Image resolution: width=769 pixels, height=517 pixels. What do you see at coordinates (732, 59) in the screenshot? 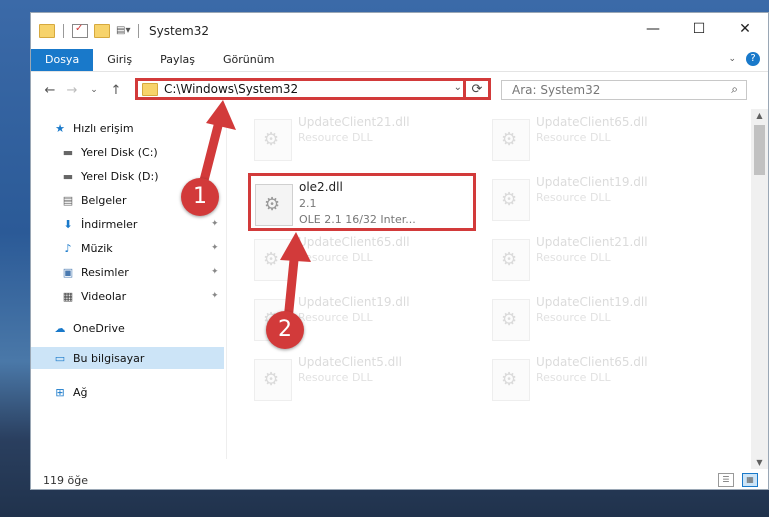
I see `expand-ribbon-icon: ⌄` at bounding box center [732, 59].